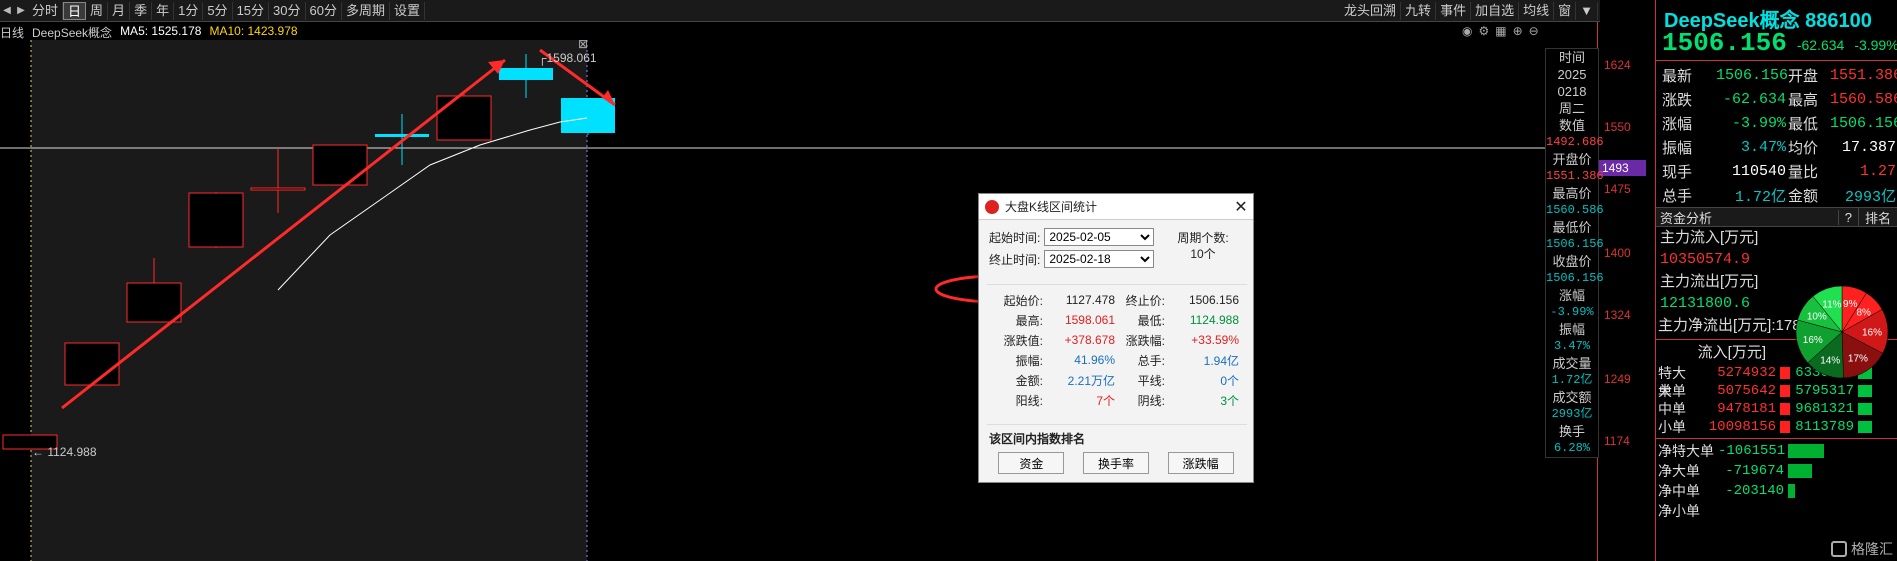 The width and height of the screenshot is (1897, 561). Describe the element at coordinates (1089, 320) in the screenshot. I see `stat-value: 1598.061` at that location.